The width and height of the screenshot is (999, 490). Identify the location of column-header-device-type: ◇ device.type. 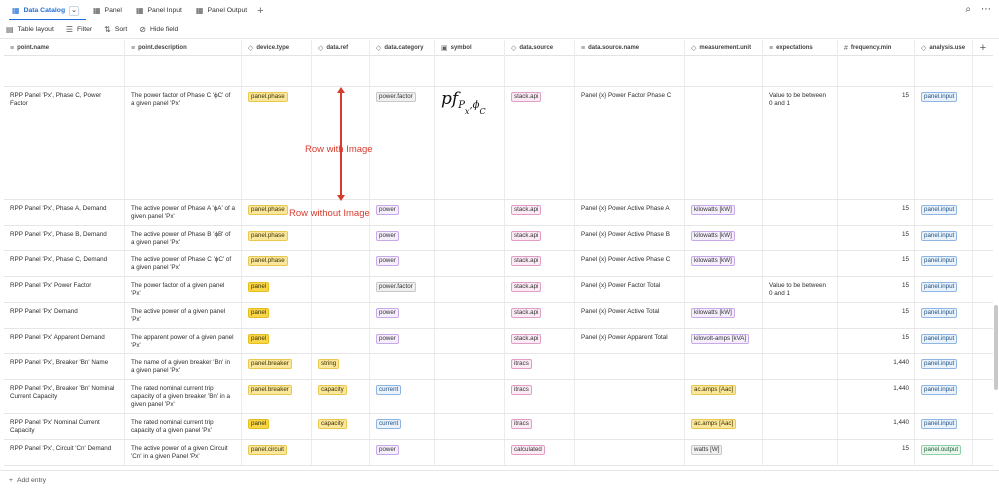
(277, 48).